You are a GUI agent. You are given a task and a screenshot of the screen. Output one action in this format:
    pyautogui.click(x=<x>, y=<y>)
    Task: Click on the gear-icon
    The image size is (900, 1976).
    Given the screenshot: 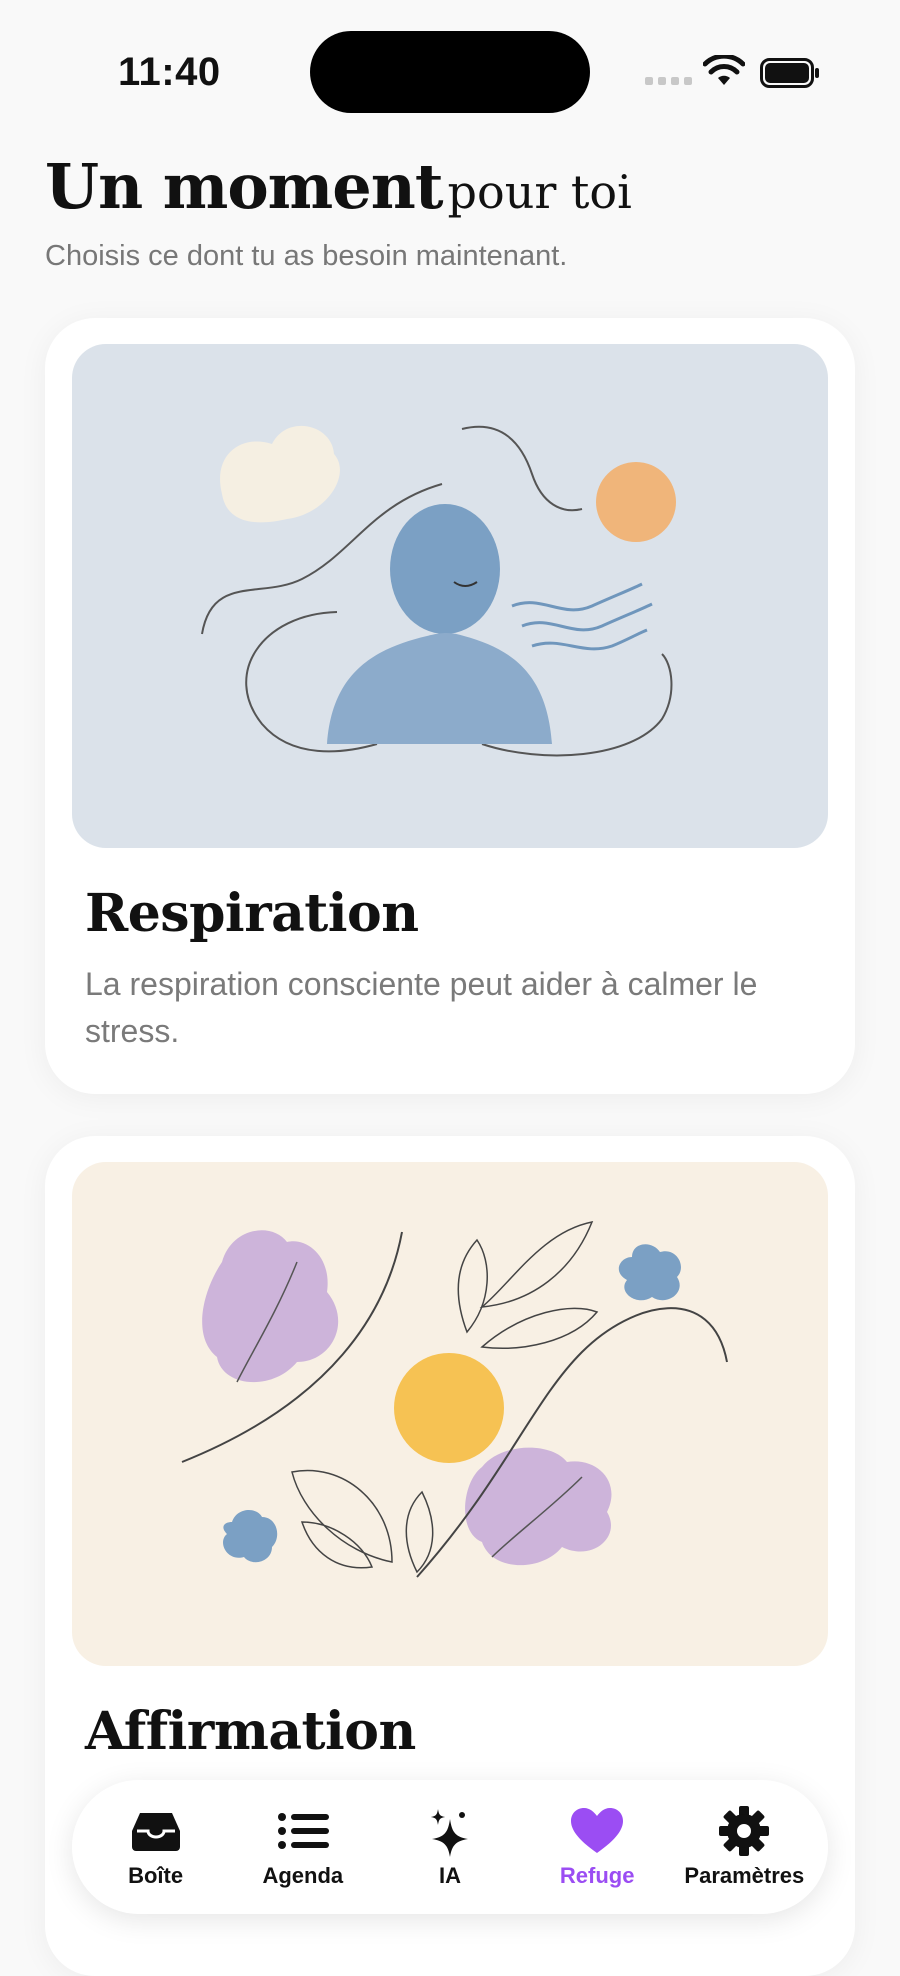 What is the action you would take?
    pyautogui.click(x=744, y=1831)
    